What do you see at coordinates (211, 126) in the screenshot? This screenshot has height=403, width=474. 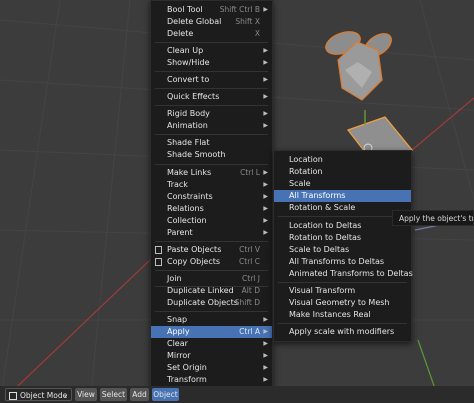 I see `menu-item-animation: Animation ▶` at bounding box center [211, 126].